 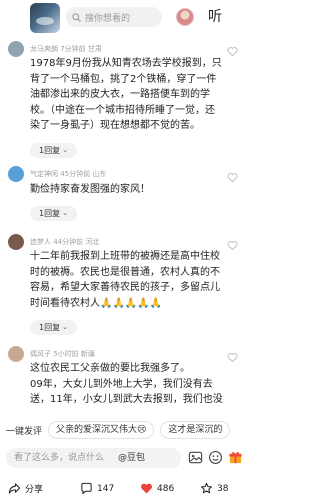 I want to click on comment-input: 看了这么多，说点什么 @豆包, so click(x=93, y=458).